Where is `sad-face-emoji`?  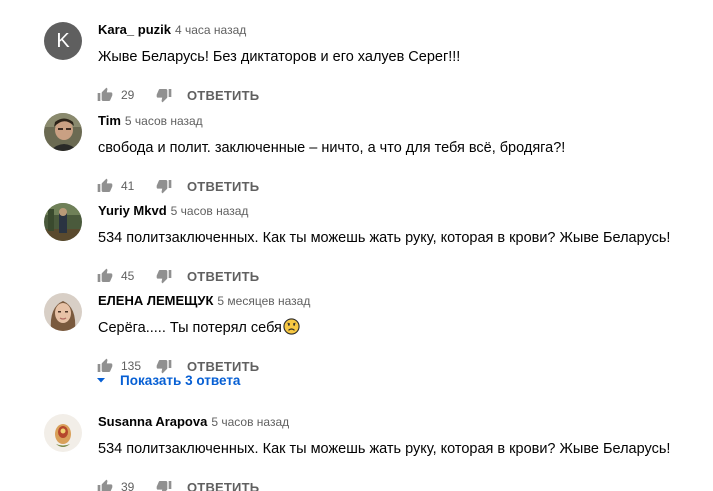 sad-face-emoji is located at coordinates (291, 329).